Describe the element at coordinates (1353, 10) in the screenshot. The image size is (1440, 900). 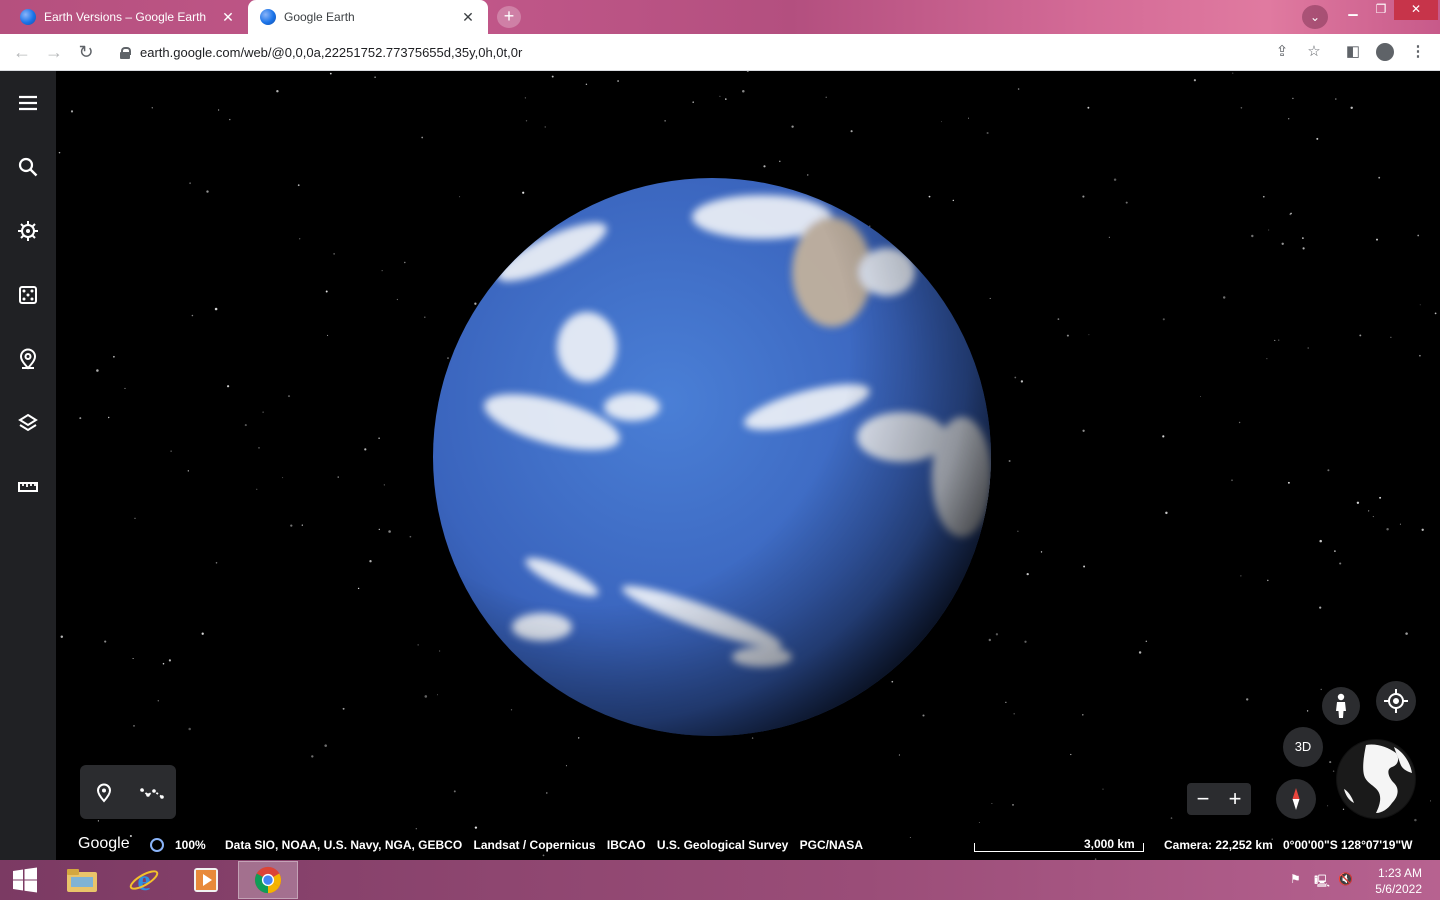
I see `window-minimize-button: ▁` at that location.